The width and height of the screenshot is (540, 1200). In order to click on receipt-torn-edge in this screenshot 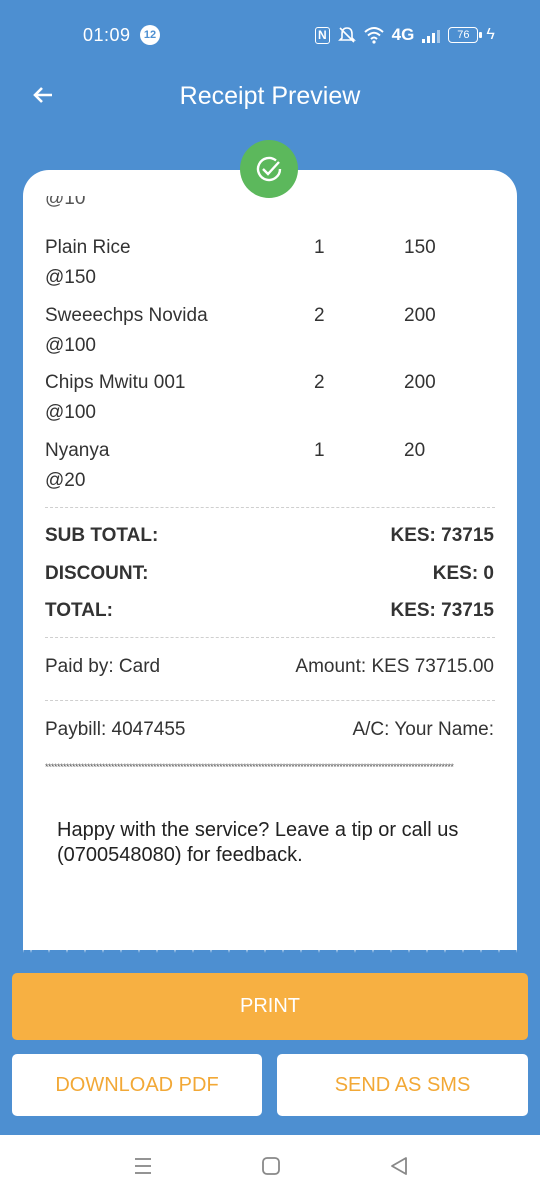, I will do `click(270, 924)`.